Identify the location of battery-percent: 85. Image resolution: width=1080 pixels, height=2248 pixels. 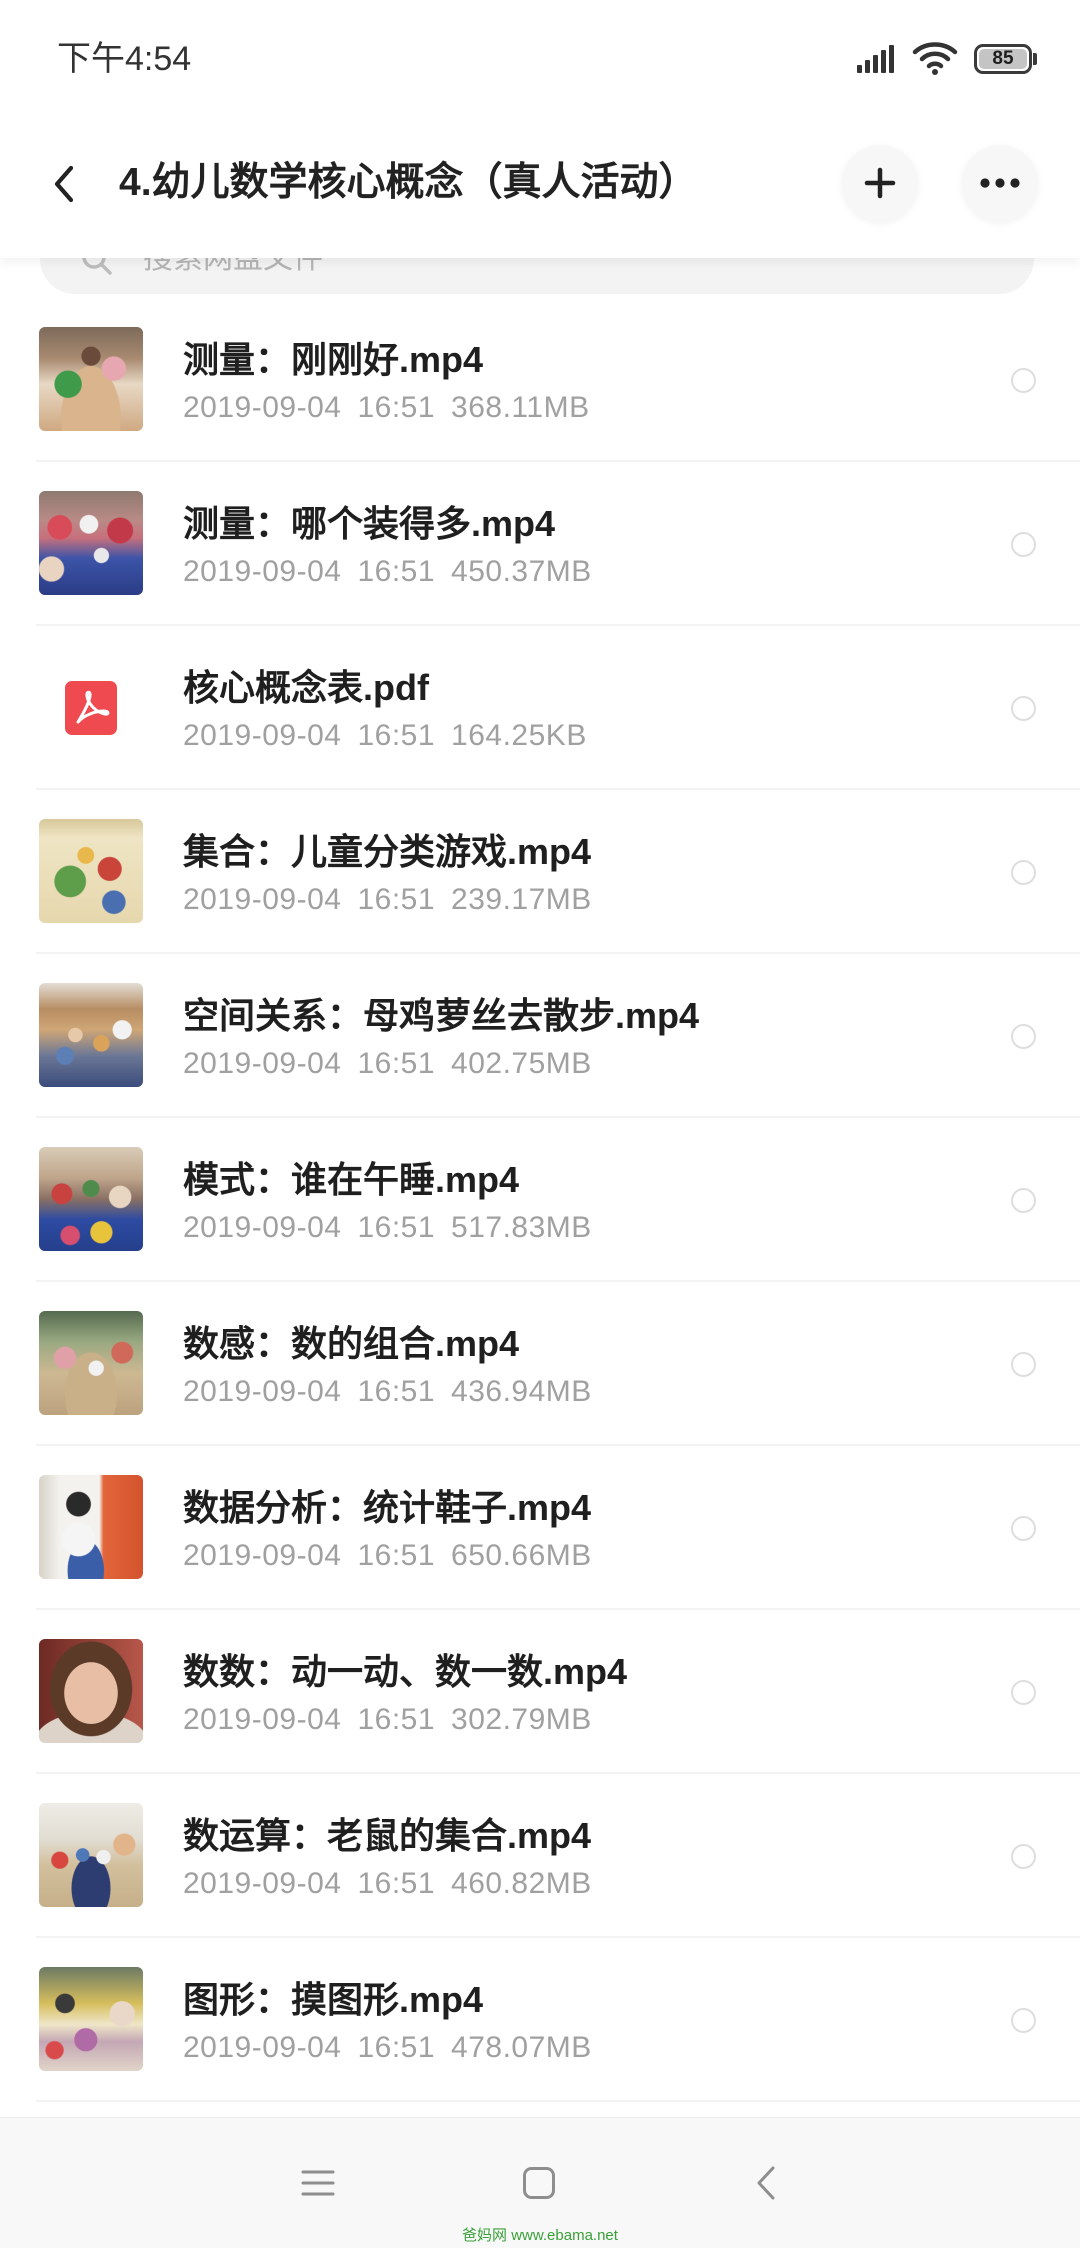
(1003, 58).